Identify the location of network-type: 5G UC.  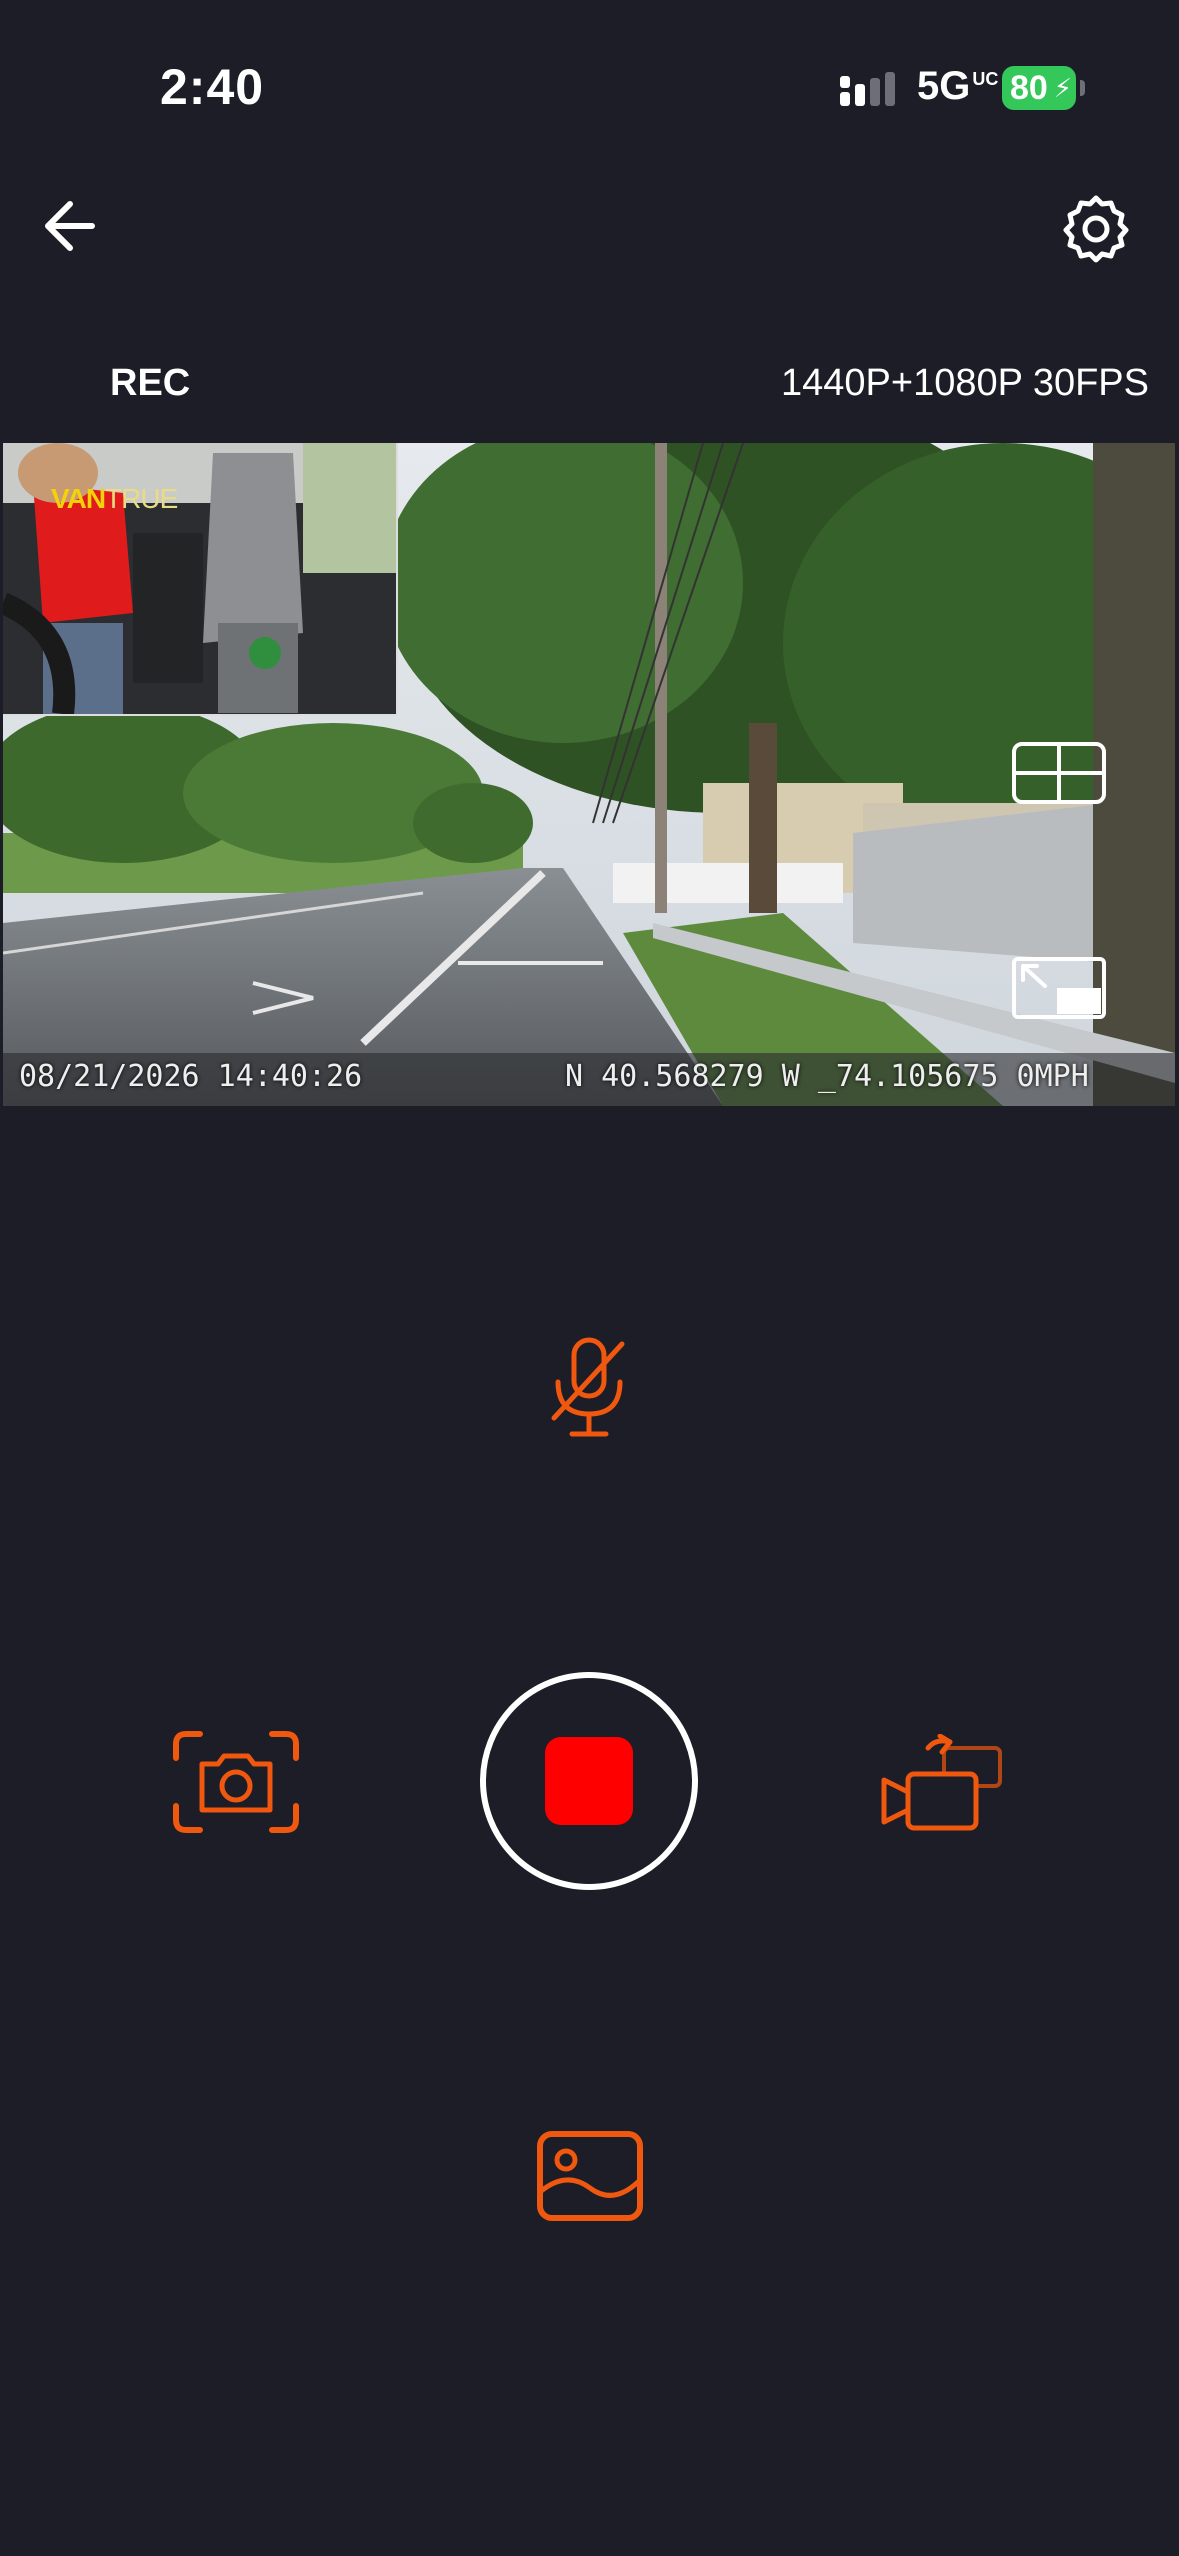
(957, 86).